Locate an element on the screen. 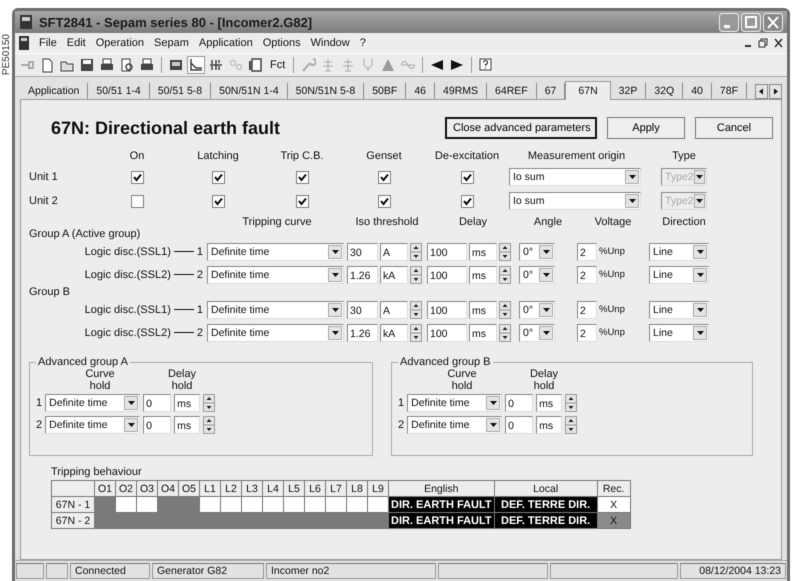  menu-item: File is located at coordinates (48, 43).